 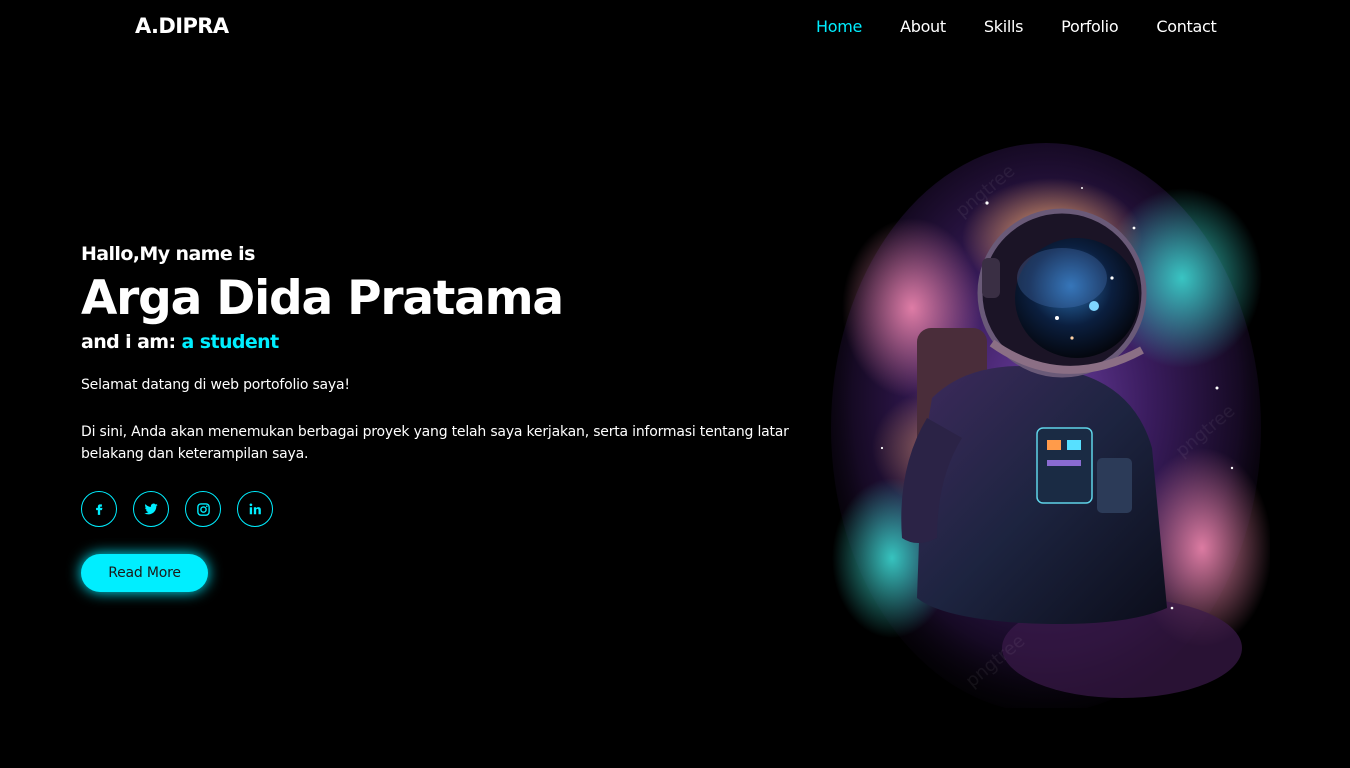 I want to click on hero-greeting: Hallo,My name is, so click(x=168, y=254).